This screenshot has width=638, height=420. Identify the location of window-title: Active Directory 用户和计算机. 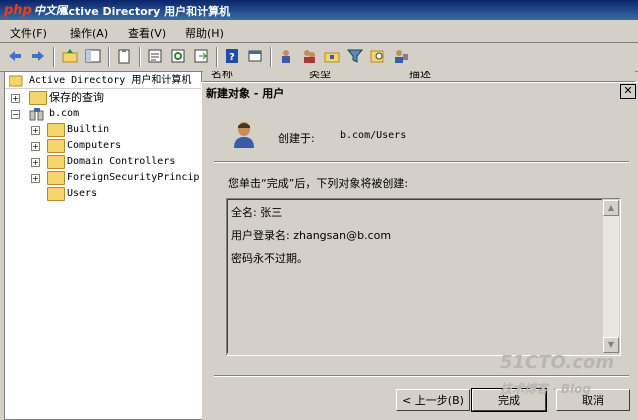
(145, 11).